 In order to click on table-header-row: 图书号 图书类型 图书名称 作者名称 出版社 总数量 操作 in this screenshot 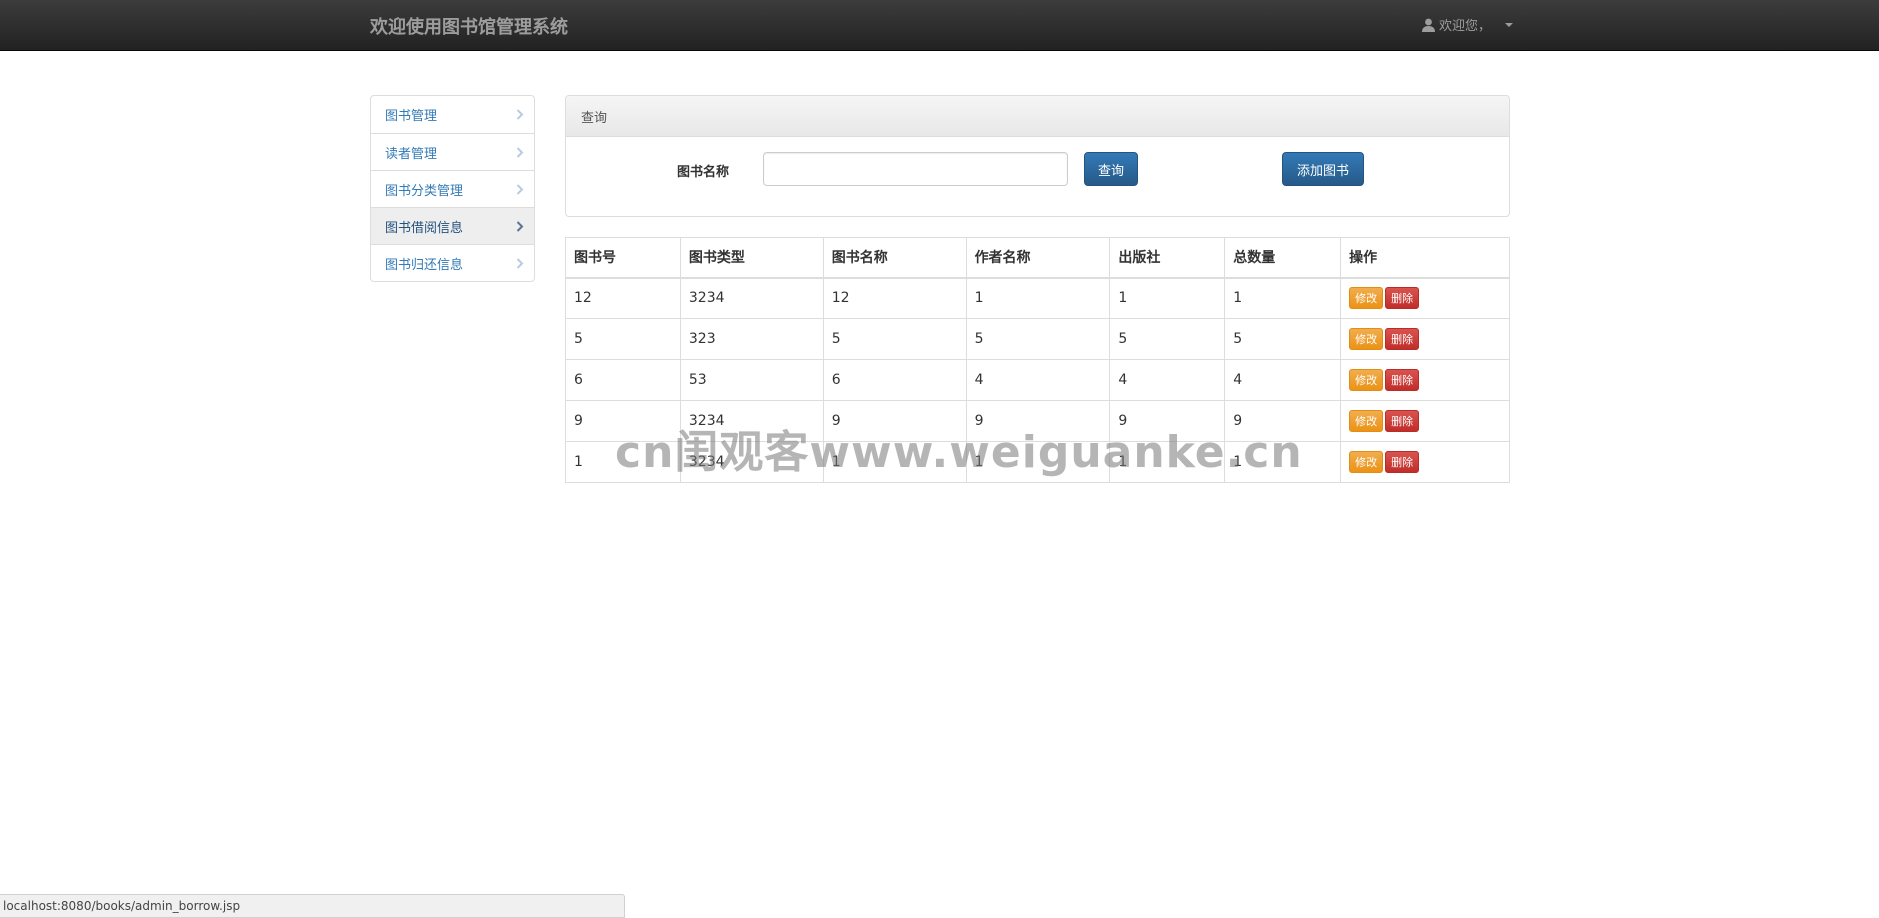, I will do `click(1037, 258)`.